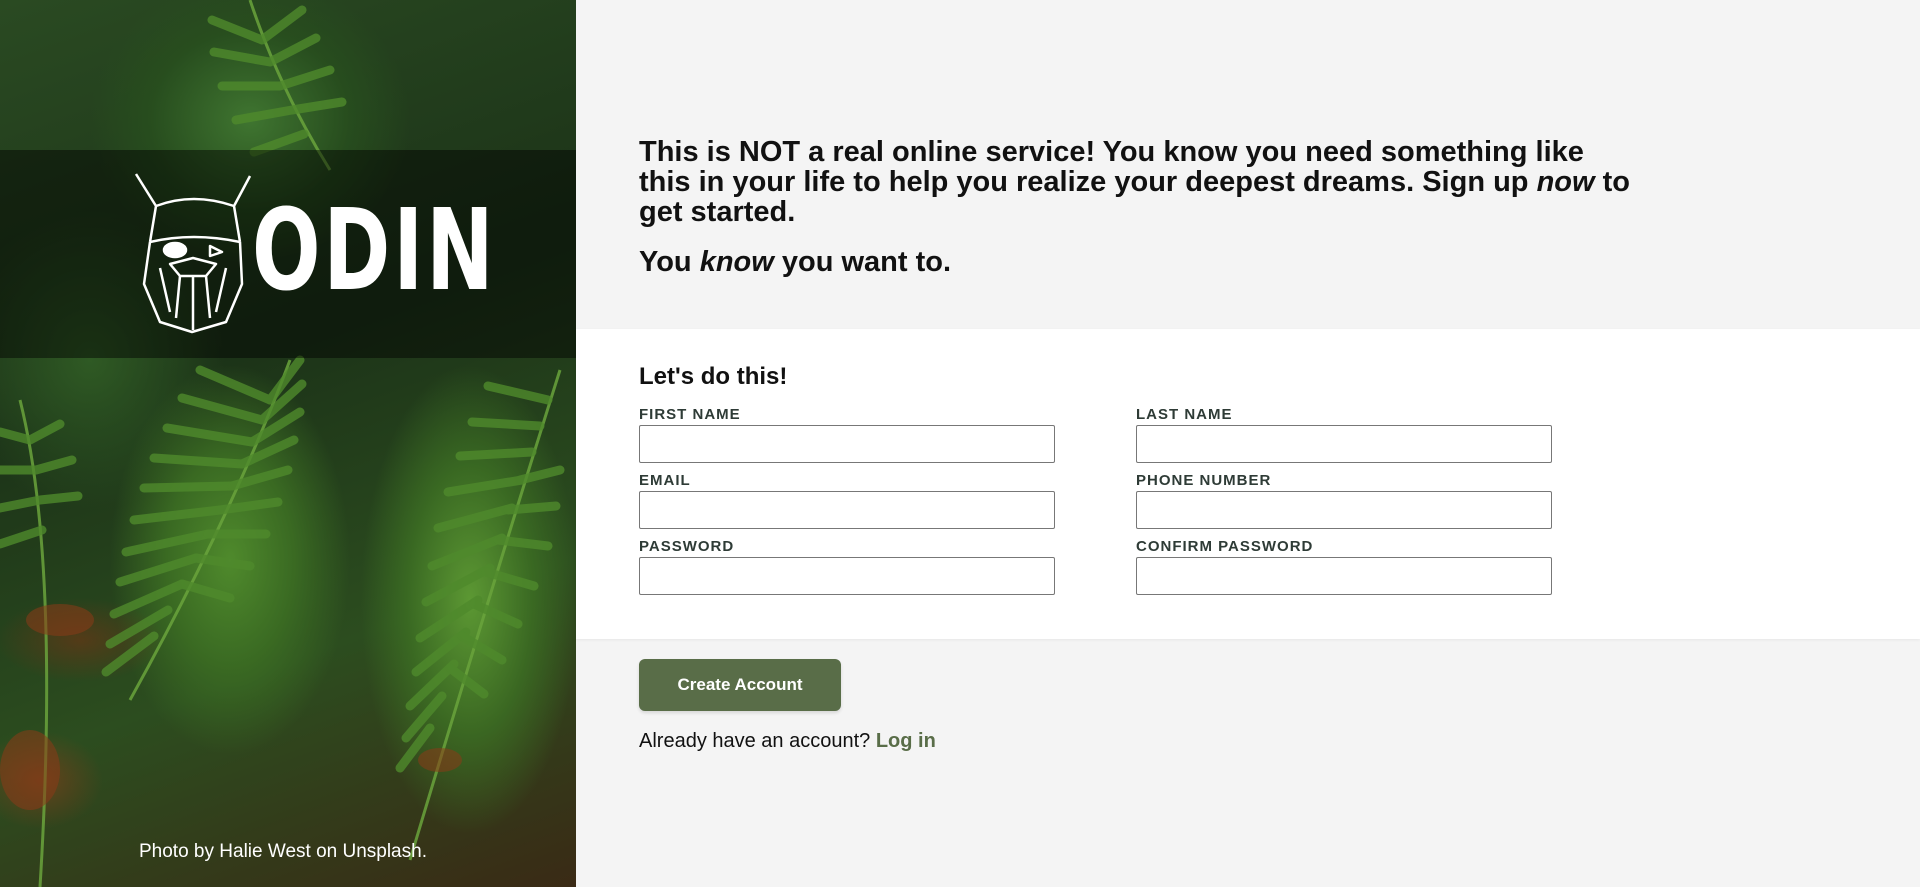 Image resolution: width=1920 pixels, height=887 pixels. I want to click on password-label: PASSWORD, so click(687, 546).